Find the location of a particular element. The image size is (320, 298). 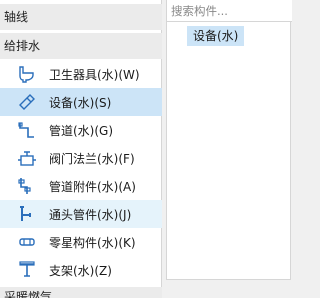

tree-item-label: 卫生器具(水)(W) is located at coordinates (94, 74).